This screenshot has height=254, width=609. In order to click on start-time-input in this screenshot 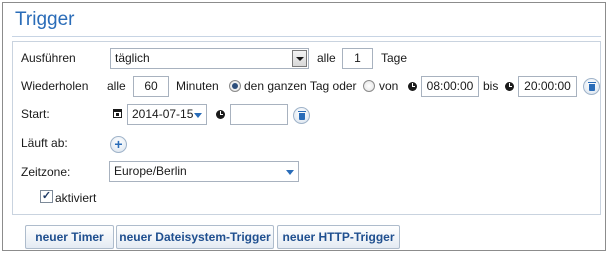, I will do `click(259, 114)`.